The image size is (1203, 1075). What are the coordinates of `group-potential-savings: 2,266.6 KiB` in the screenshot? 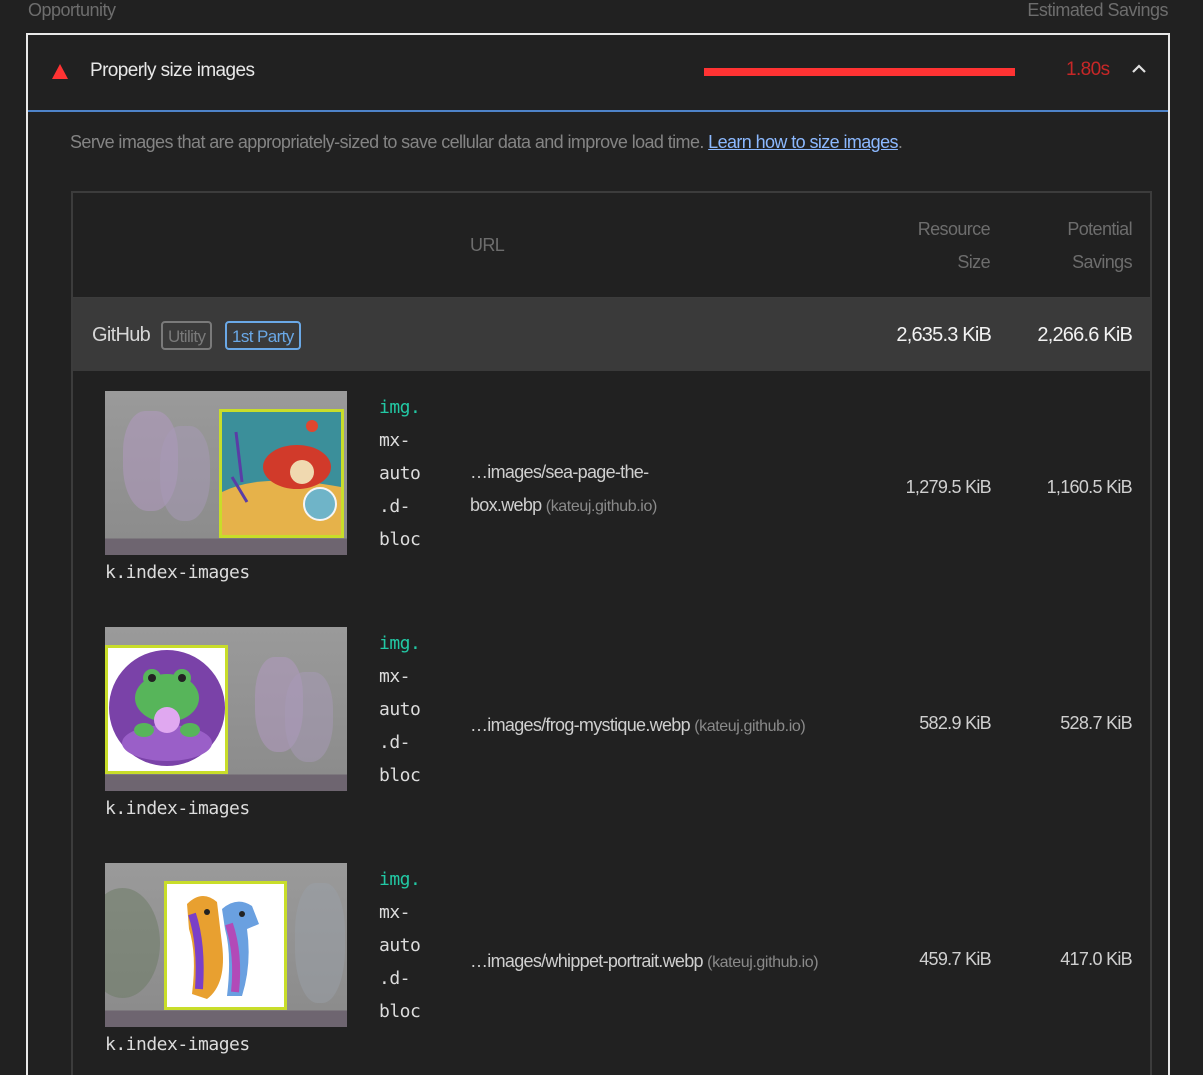 It's located at (1084, 335).